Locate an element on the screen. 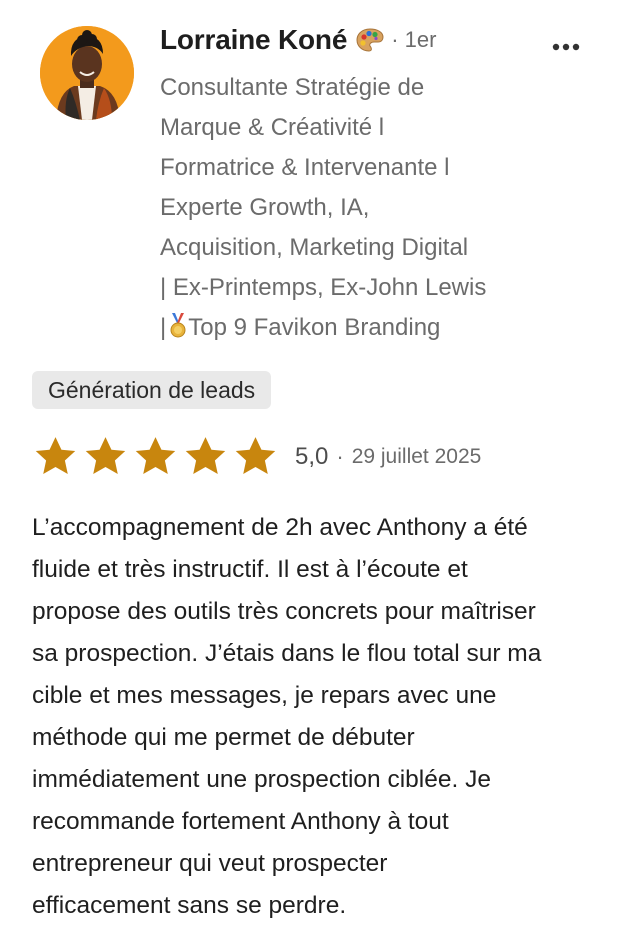 This screenshot has width=626, height=938. headline-line: Formatrice & Intervenante l is located at coordinates (305, 167).